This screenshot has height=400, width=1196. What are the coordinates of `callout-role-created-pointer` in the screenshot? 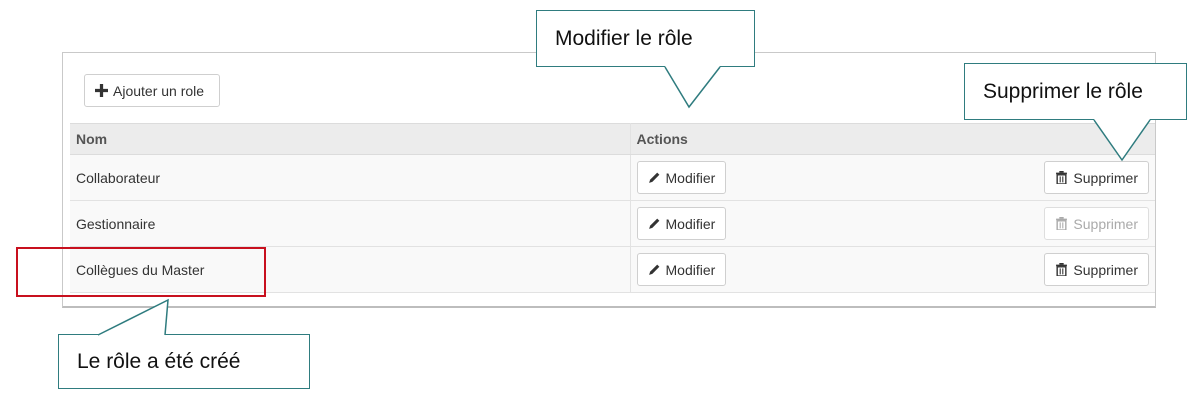 It's located at (133, 317).